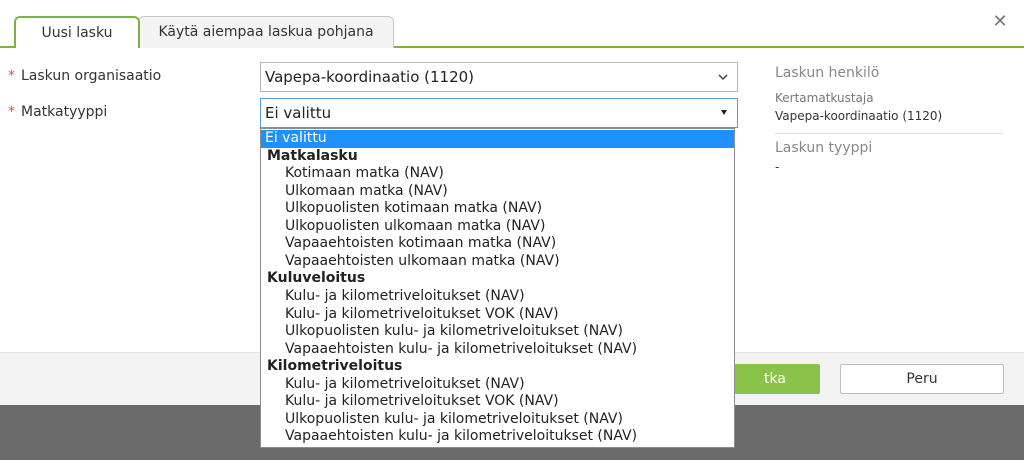 The width and height of the screenshot is (1024, 460). What do you see at coordinates (827, 73) in the screenshot?
I see `side-person-title: Laskun henkilö` at bounding box center [827, 73].